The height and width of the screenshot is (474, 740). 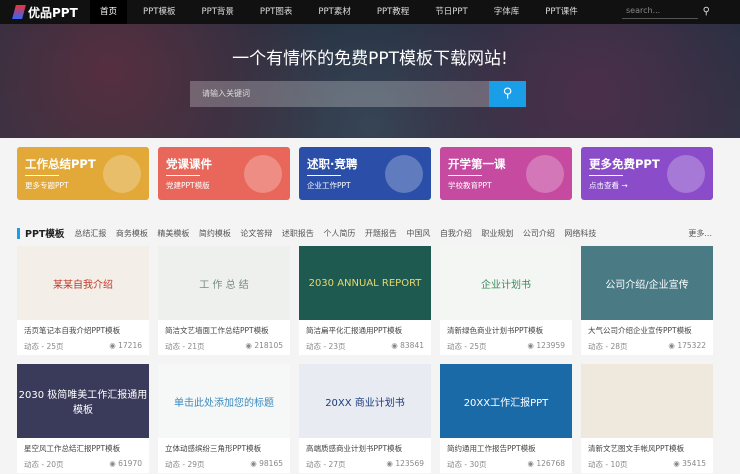 What do you see at coordinates (276, 12) in the screenshot?
I see `nav-item: PPT图表` at bounding box center [276, 12].